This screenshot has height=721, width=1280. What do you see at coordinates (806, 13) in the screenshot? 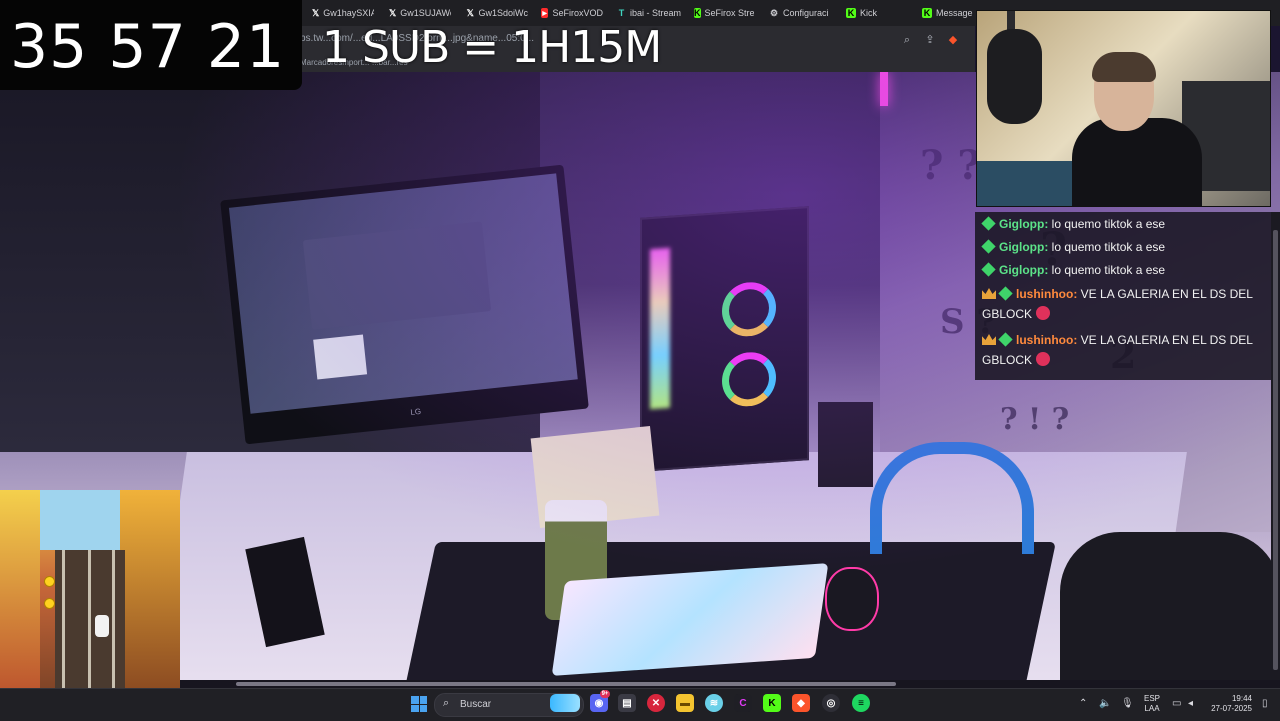
I see `tab-label: Configuraci` at bounding box center [806, 13].